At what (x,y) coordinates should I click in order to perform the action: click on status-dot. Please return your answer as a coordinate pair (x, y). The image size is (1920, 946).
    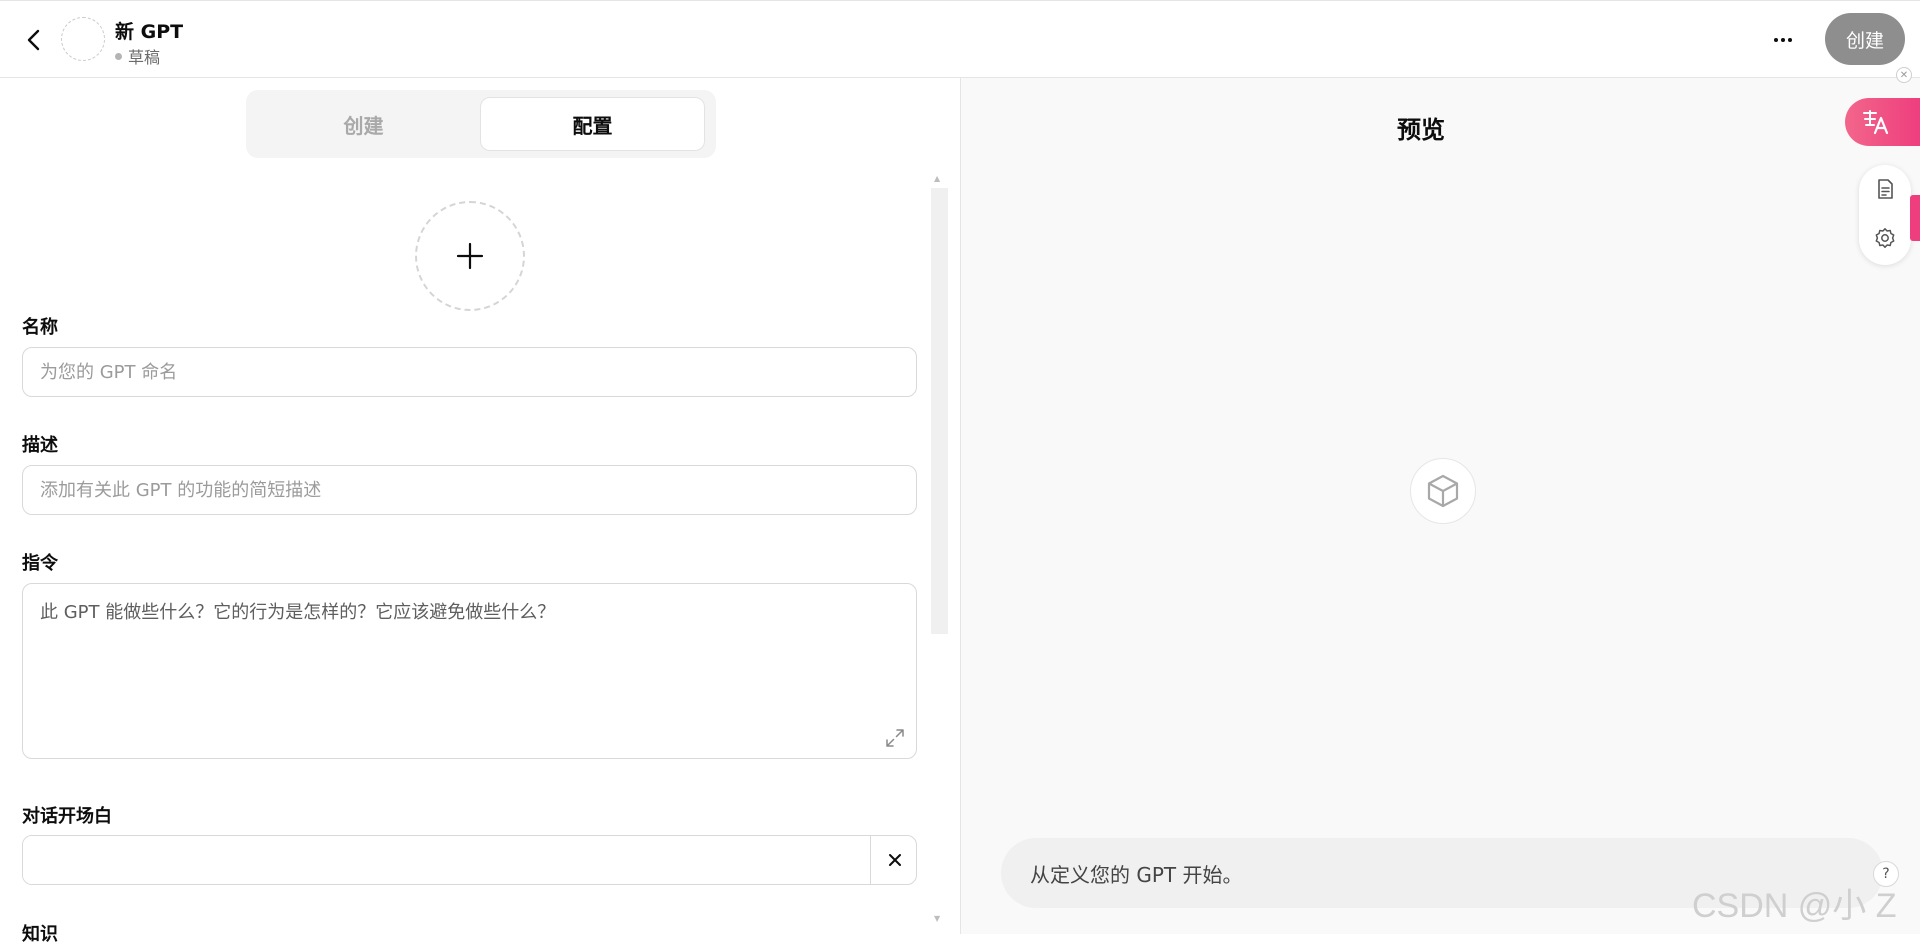
    Looking at the image, I should click on (118, 56).